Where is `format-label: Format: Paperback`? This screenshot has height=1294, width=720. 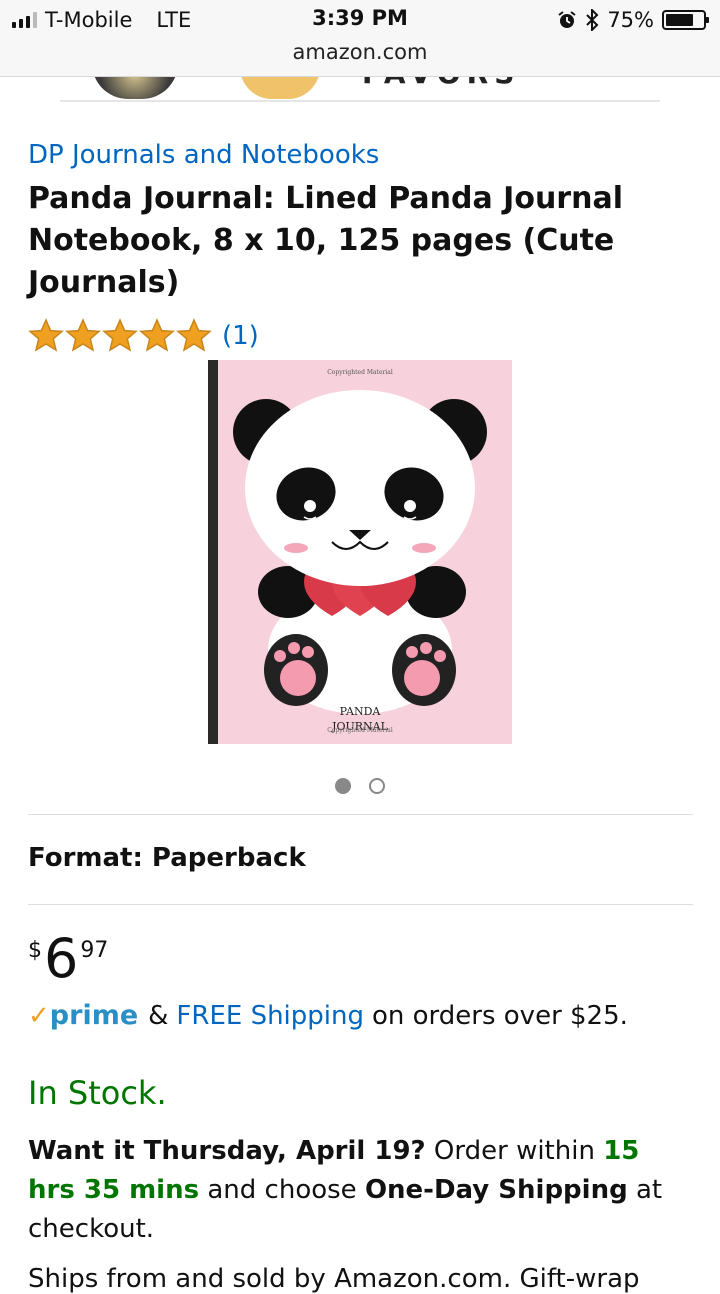
format-label: Format: Paperback is located at coordinates (167, 858).